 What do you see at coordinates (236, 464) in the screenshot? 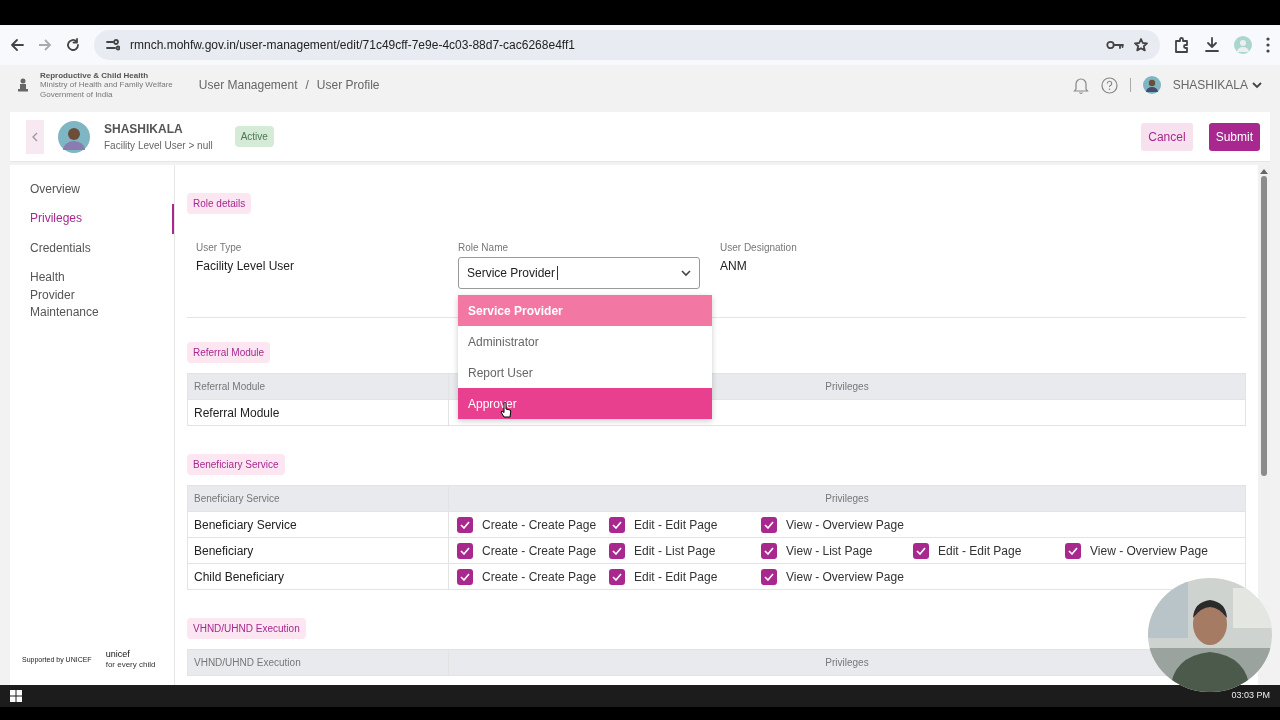
I see `section-tag: Beneficiary Service` at bounding box center [236, 464].